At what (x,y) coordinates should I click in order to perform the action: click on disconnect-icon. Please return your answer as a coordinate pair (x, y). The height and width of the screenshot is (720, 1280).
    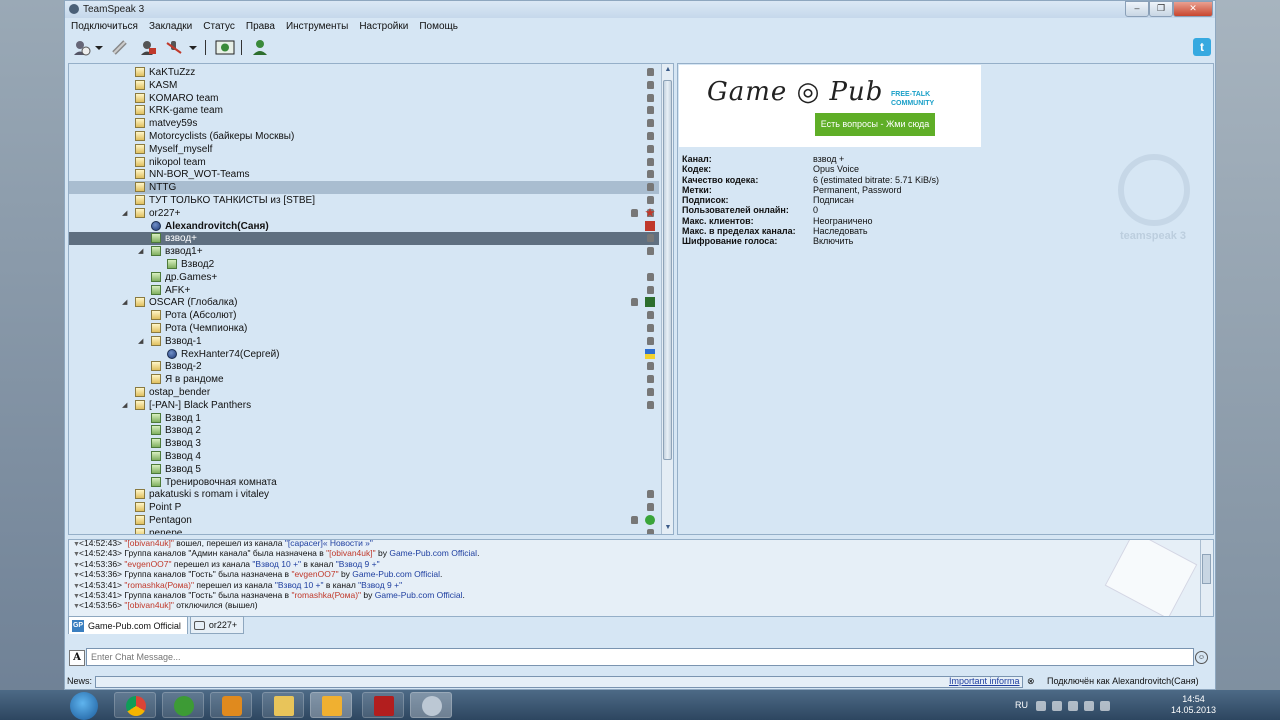
    Looking at the image, I should click on (120, 47).